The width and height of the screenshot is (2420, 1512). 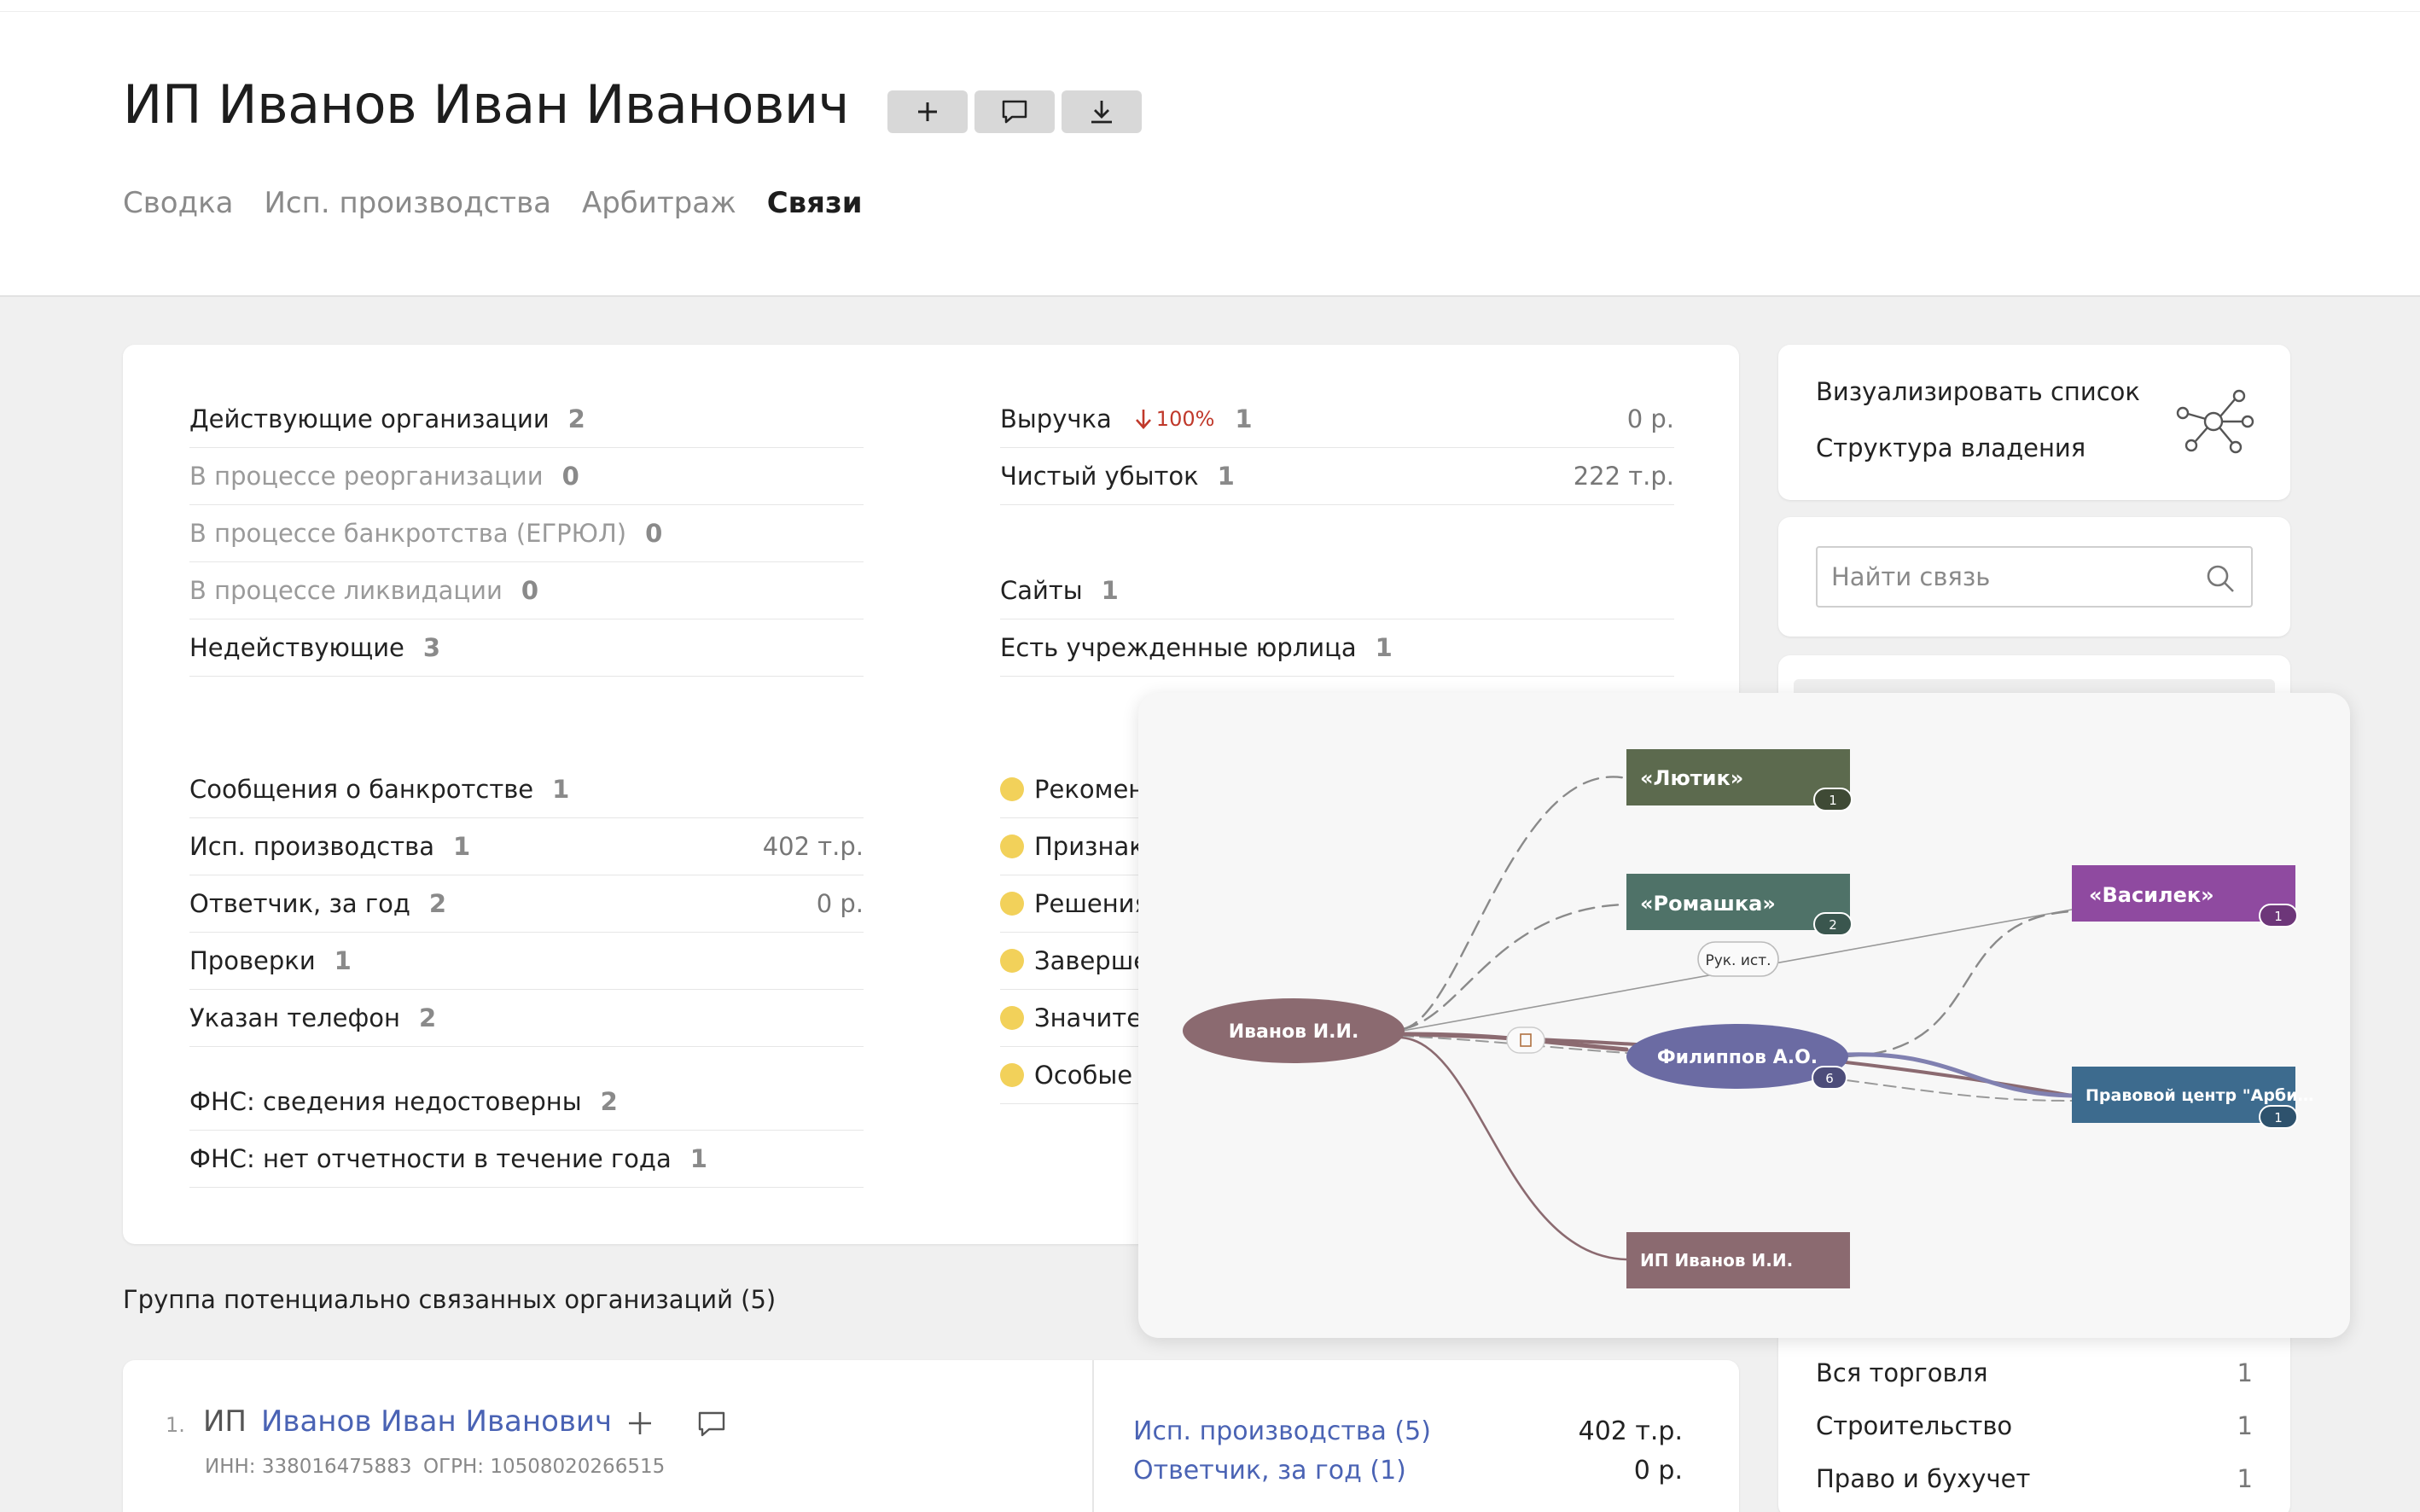 I want to click on stat-row: Сайты 1, so click(x=1337, y=590).